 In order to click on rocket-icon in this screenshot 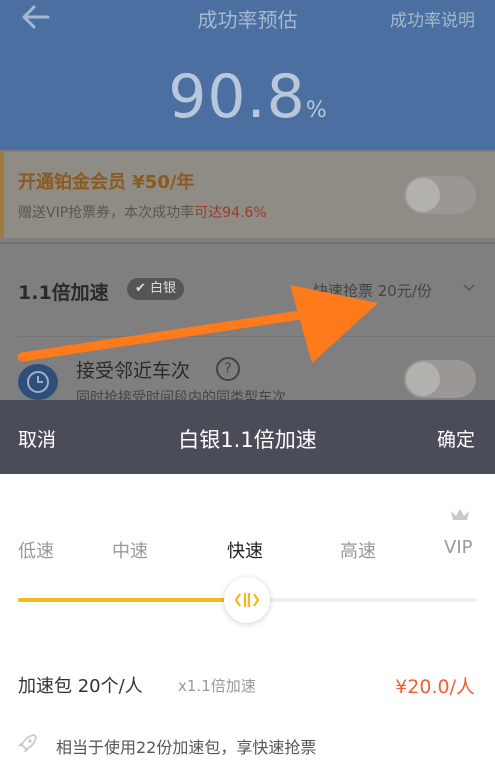, I will do `click(27, 743)`.